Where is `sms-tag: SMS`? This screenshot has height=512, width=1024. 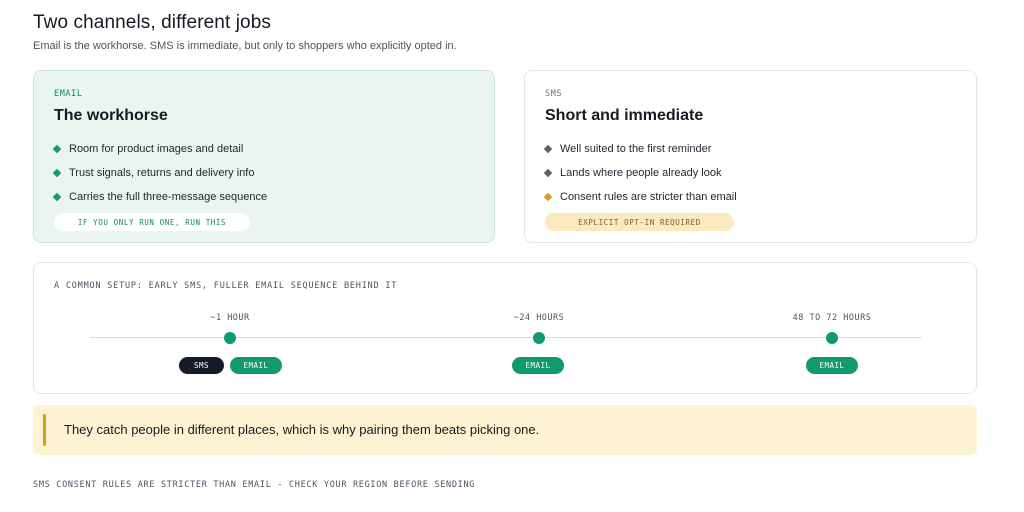 sms-tag: SMS is located at coordinates (201, 365).